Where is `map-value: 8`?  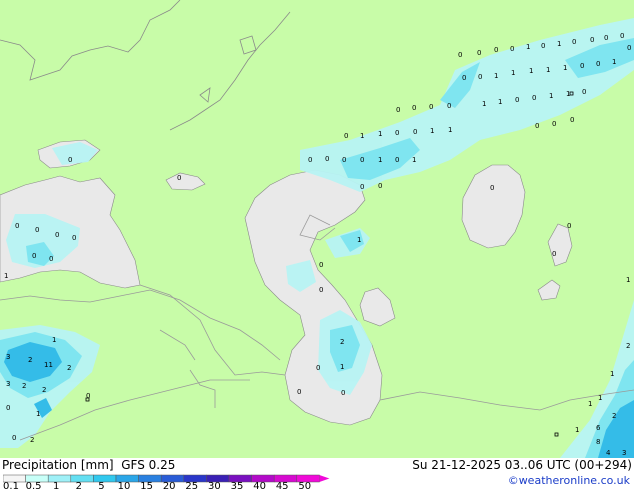
map-value: 8 is located at coordinates (598, 442).